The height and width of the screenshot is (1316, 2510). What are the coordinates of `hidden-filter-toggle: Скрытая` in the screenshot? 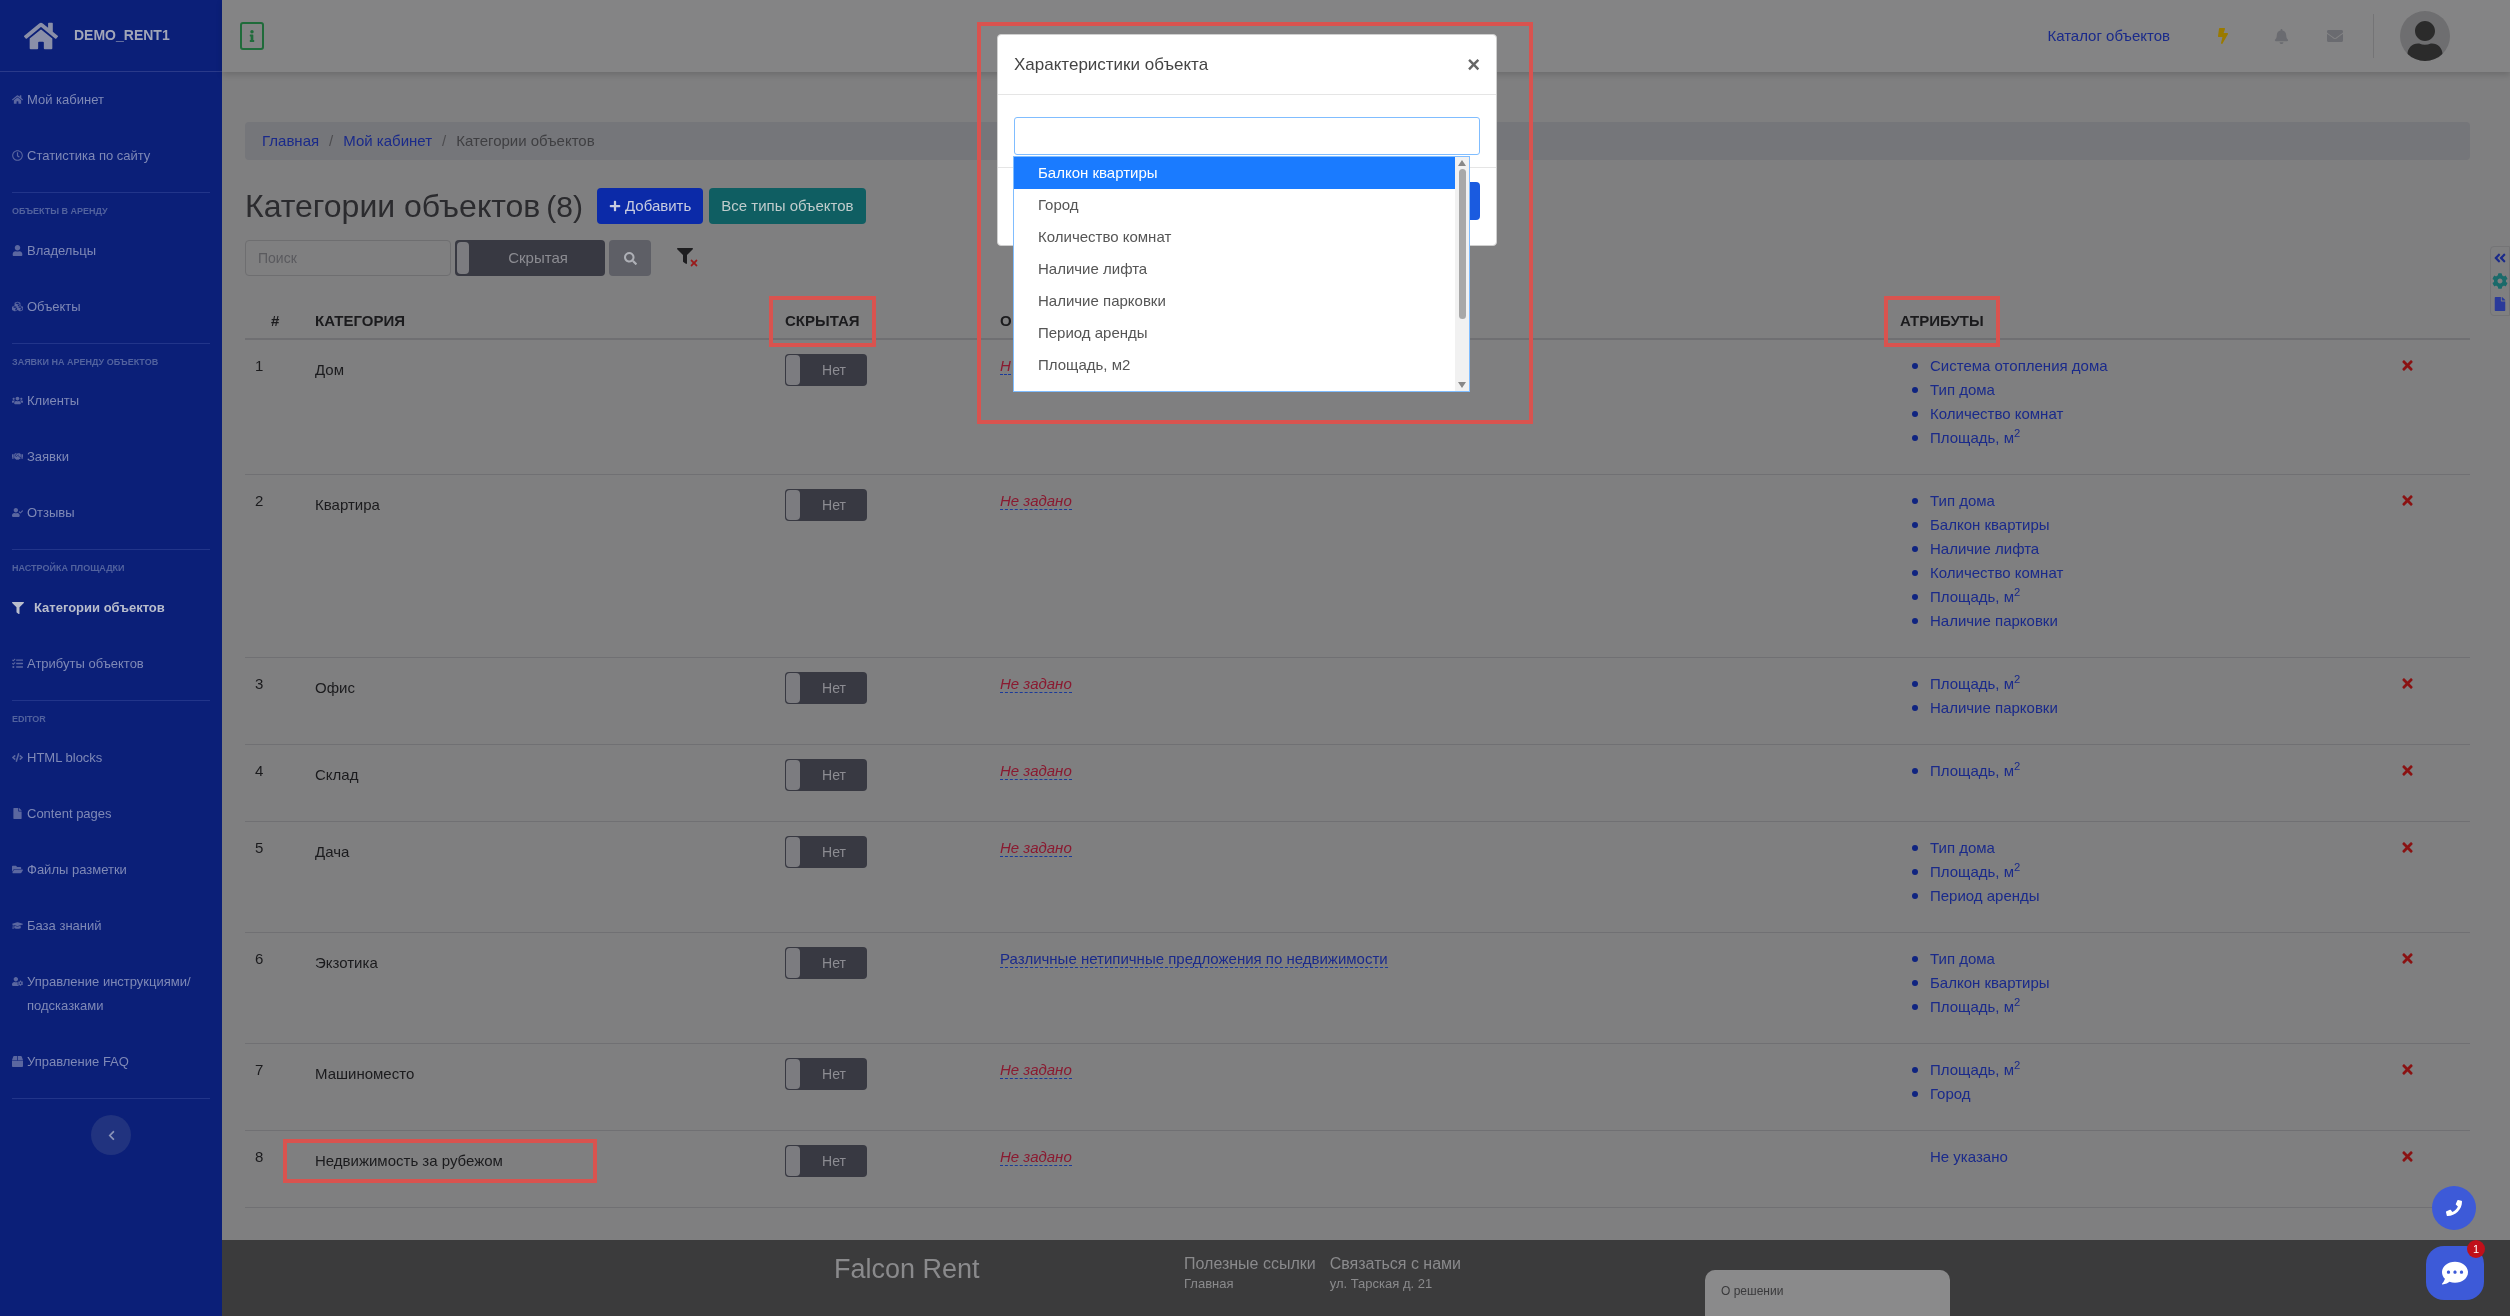 It's located at (530, 258).